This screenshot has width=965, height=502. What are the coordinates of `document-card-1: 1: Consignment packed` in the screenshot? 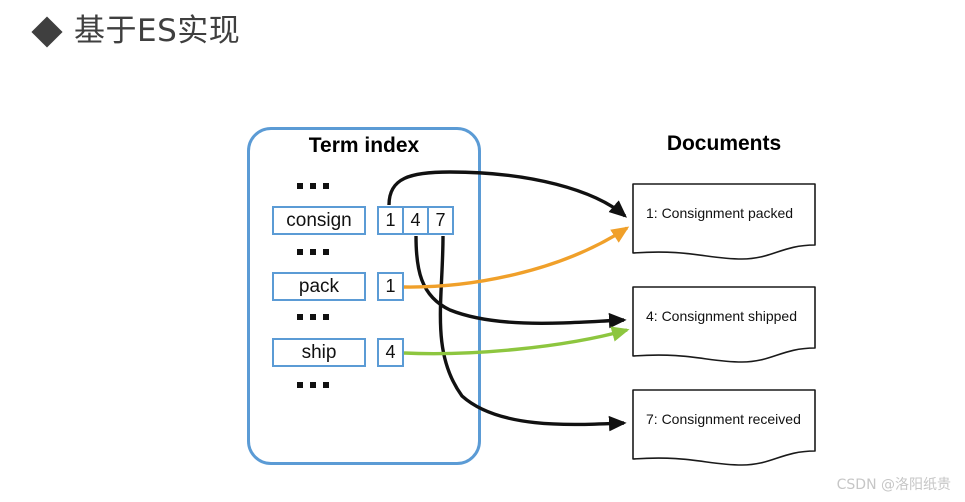 It's located at (724, 222).